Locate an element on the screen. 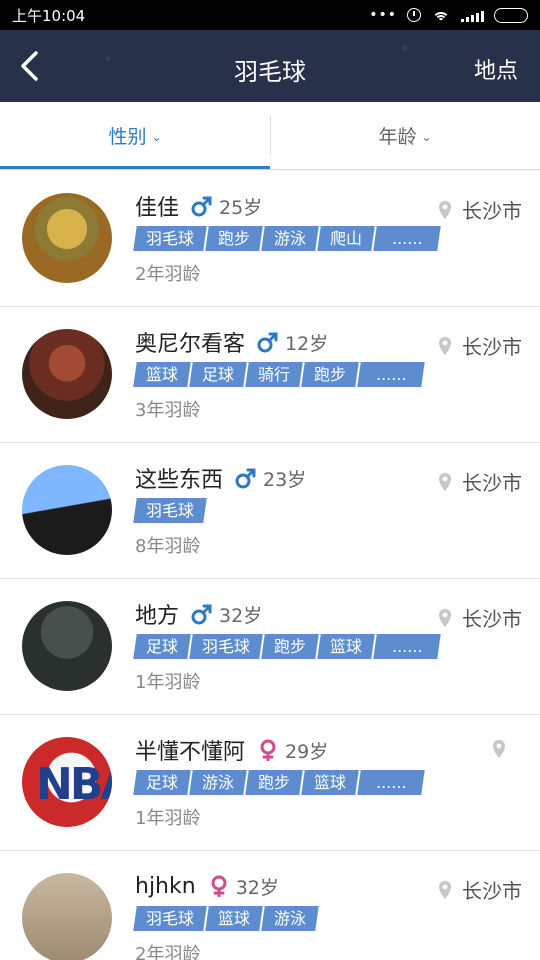 The image size is (540, 960). user-name-line: 奥尼尔看客 12岁 is located at coordinates (231, 342).